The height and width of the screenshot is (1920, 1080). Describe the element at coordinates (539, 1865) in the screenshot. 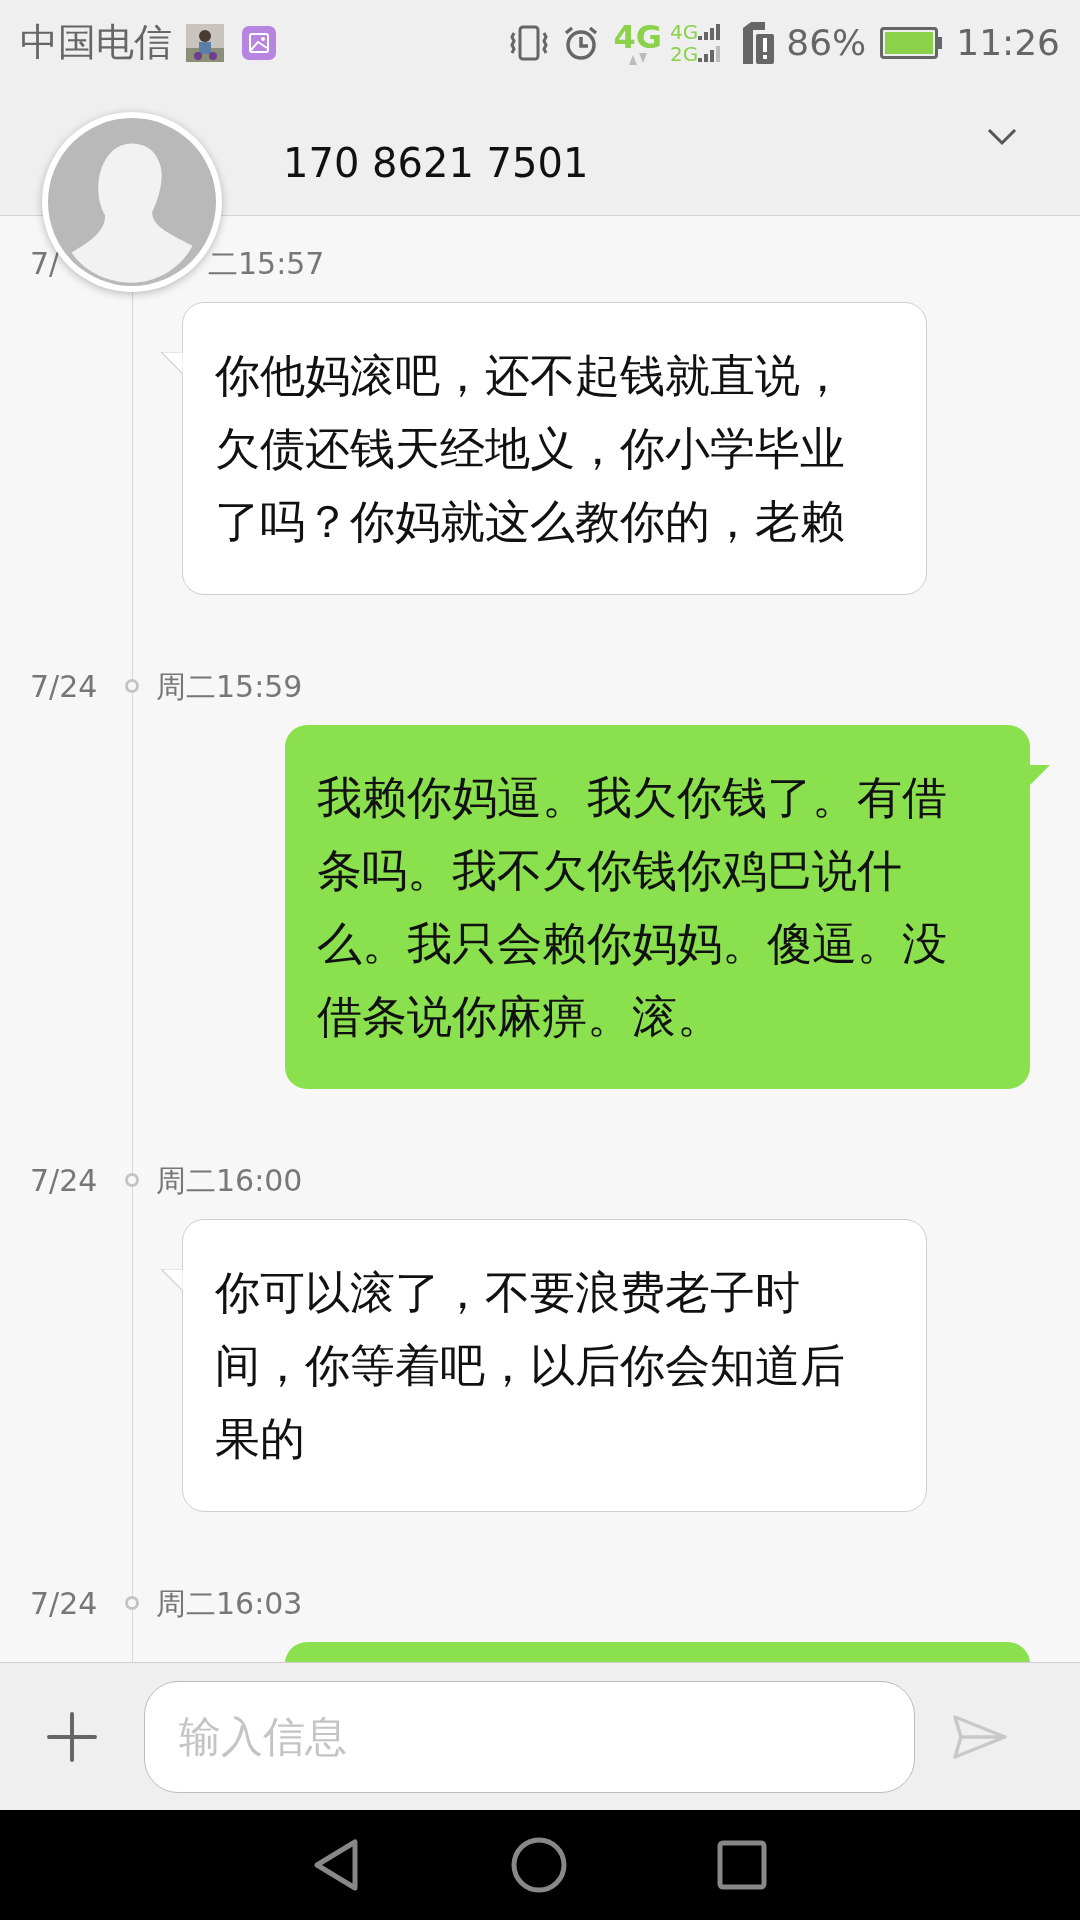

I see `home-icon` at that location.